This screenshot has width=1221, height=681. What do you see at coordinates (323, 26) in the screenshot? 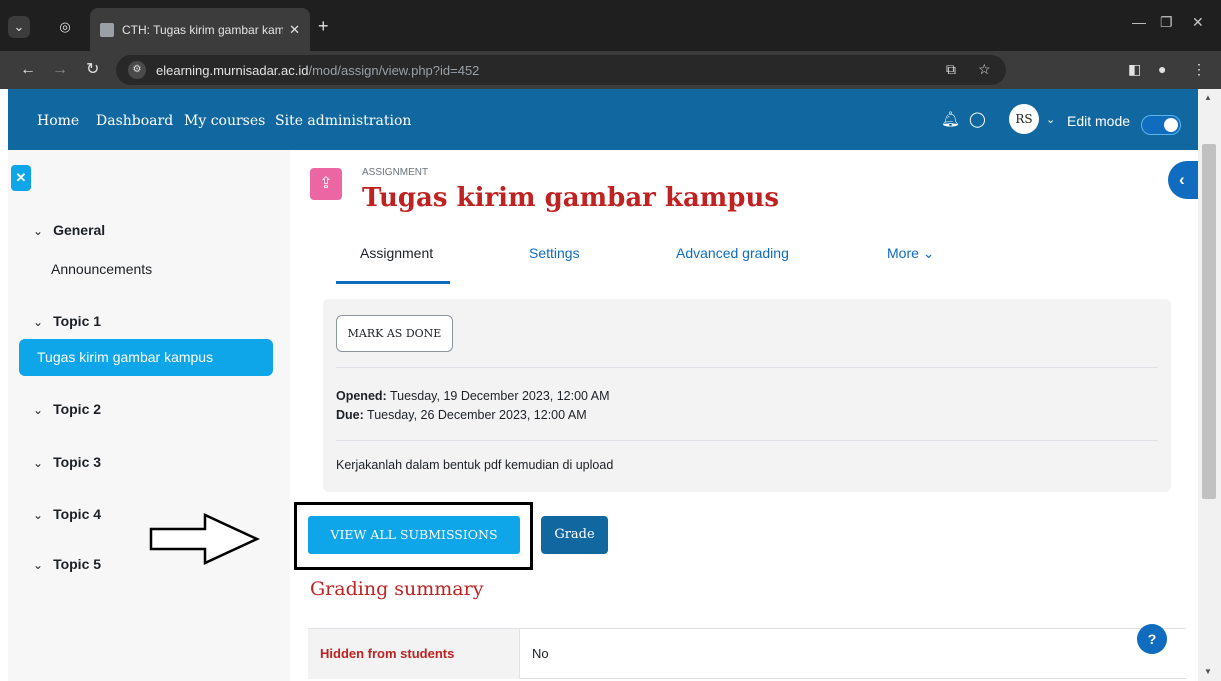
I see `new-tab-button: +` at bounding box center [323, 26].